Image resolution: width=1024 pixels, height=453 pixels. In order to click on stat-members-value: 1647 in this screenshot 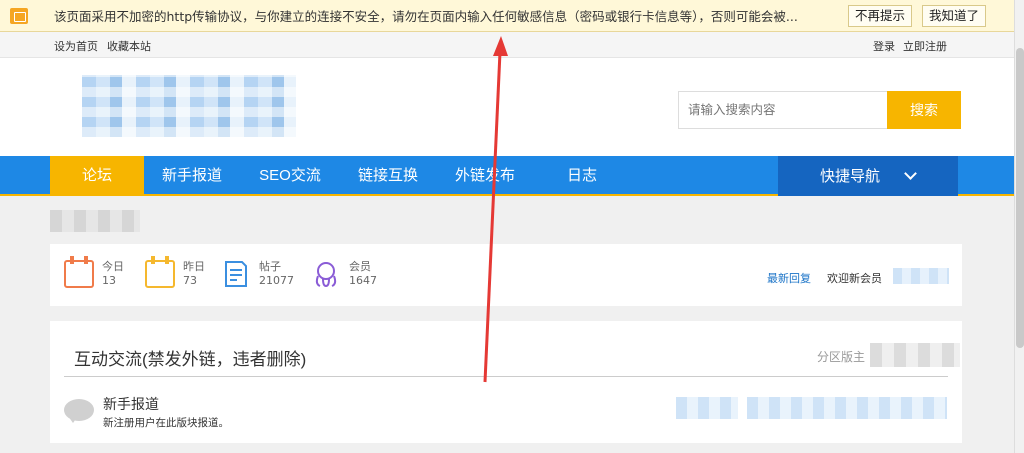, I will do `click(363, 280)`.